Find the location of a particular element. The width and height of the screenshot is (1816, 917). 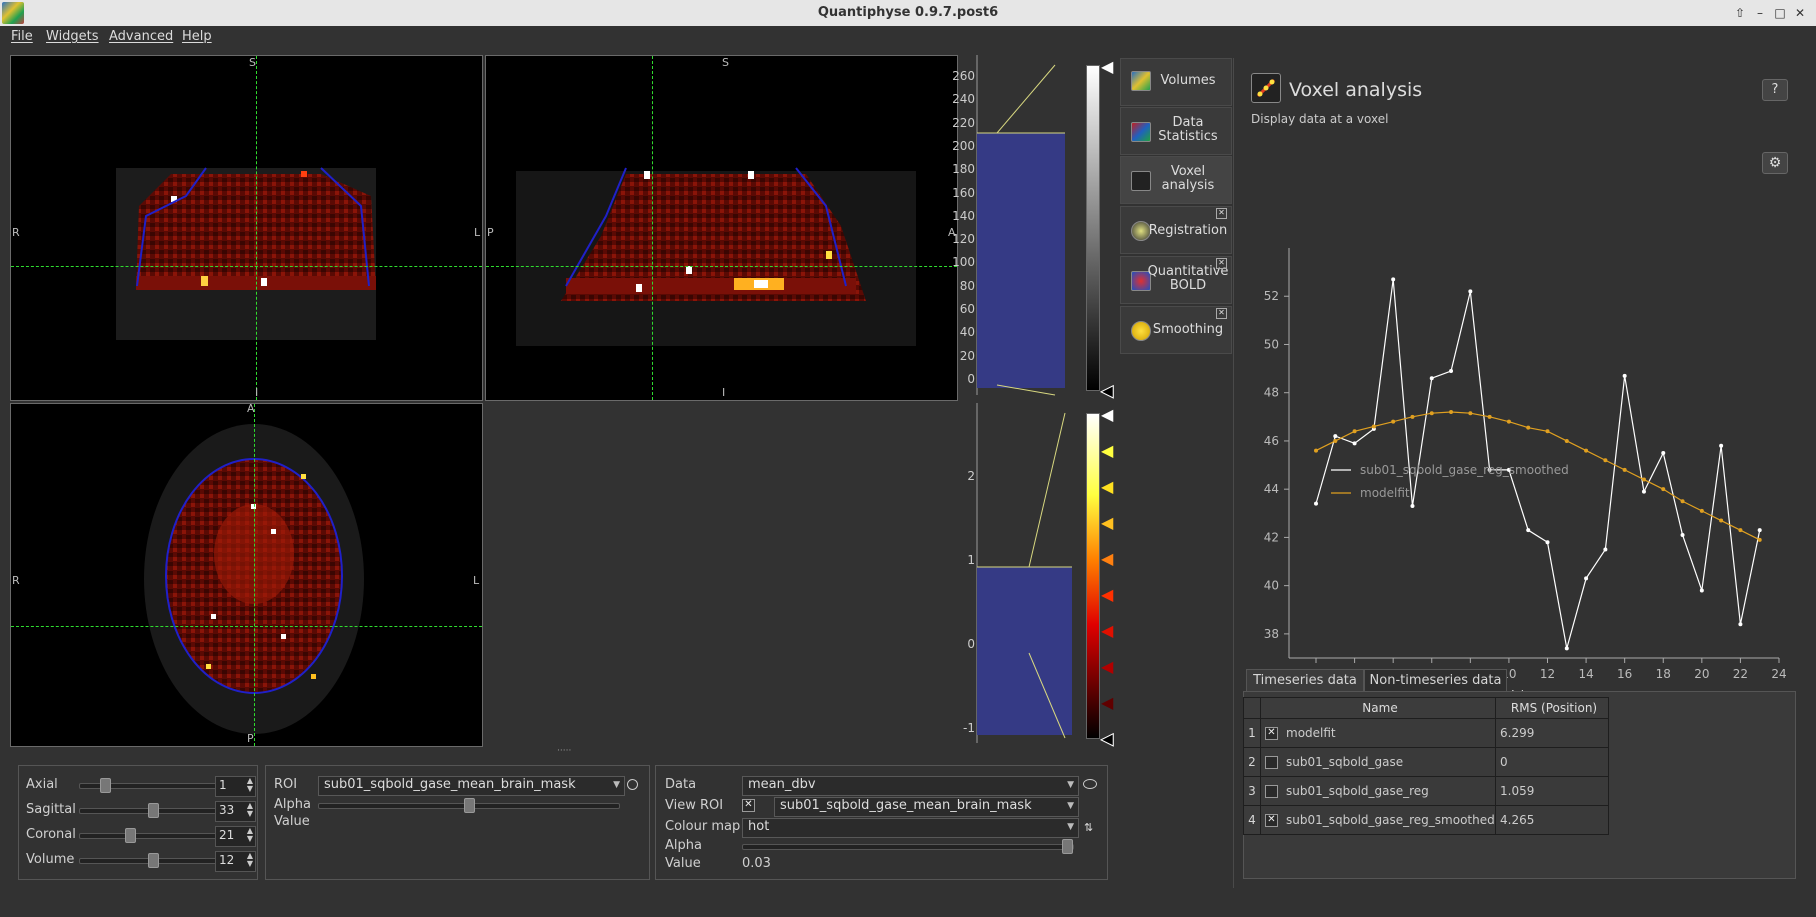

data-alpha-slider-handle is located at coordinates (1067, 846).